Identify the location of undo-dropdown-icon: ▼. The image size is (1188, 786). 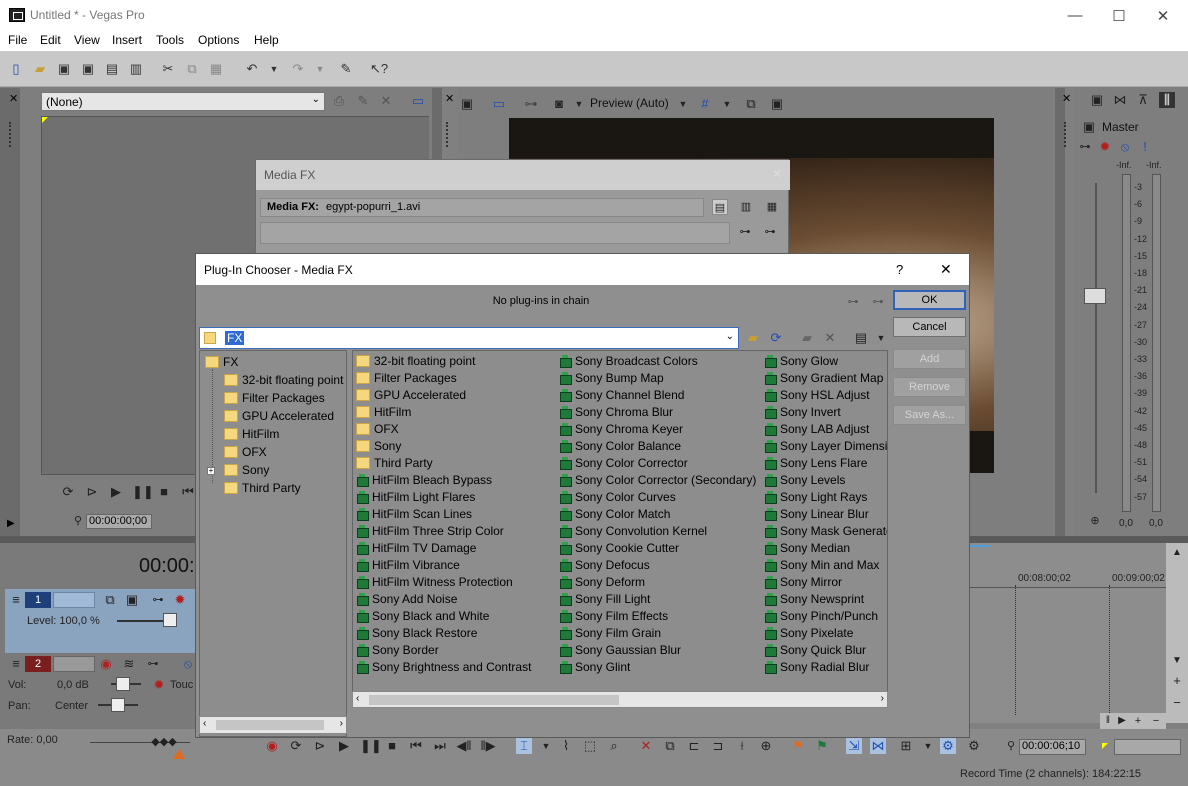
(274, 69).